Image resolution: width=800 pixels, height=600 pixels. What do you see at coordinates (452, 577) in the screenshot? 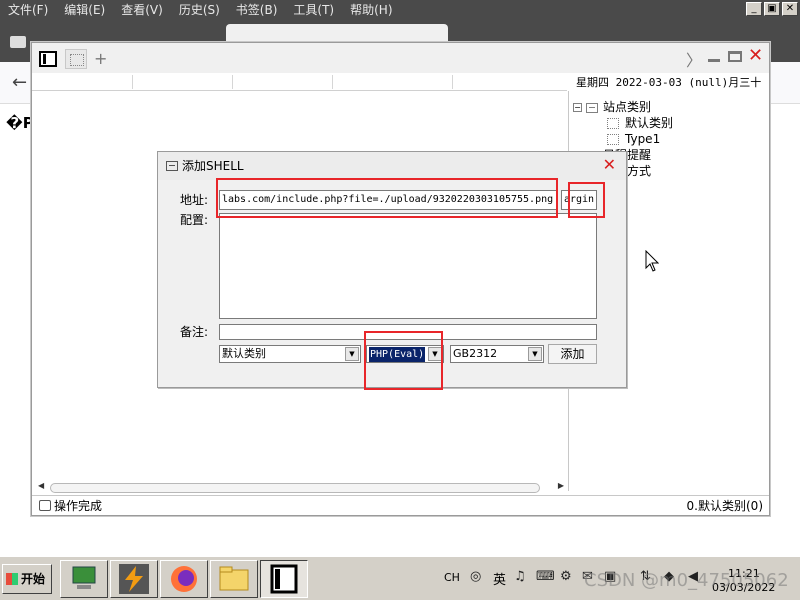
I see `language-indicator: CH` at bounding box center [452, 577].